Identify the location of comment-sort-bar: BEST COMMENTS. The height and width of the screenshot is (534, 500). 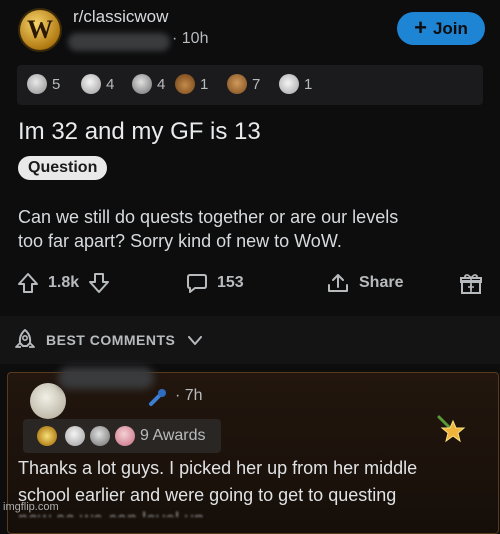
(250, 340).